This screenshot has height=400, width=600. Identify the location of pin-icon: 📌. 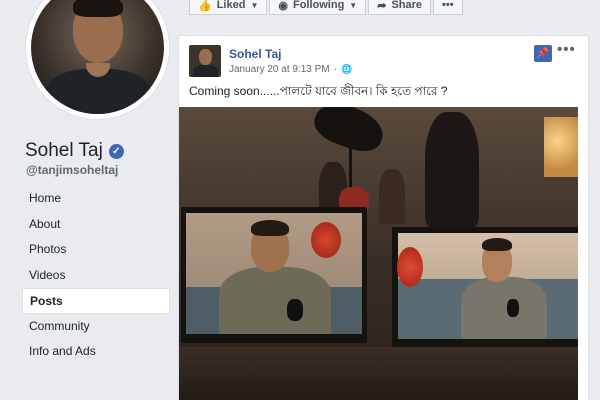
(543, 53).